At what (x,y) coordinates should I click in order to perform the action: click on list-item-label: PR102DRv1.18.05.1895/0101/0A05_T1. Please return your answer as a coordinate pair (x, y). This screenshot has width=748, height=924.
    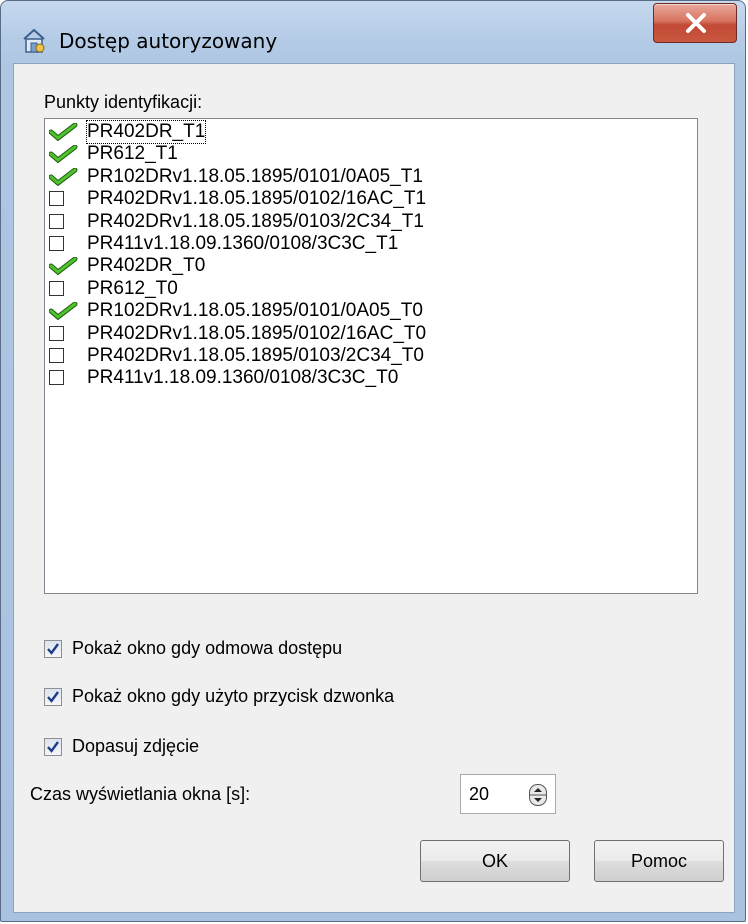
    Looking at the image, I should click on (255, 176).